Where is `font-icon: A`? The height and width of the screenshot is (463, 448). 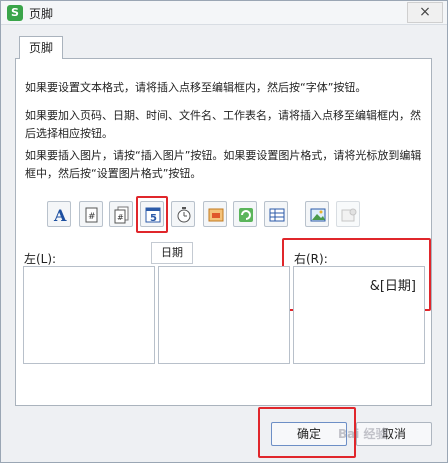
font-icon: A is located at coordinates (60, 215).